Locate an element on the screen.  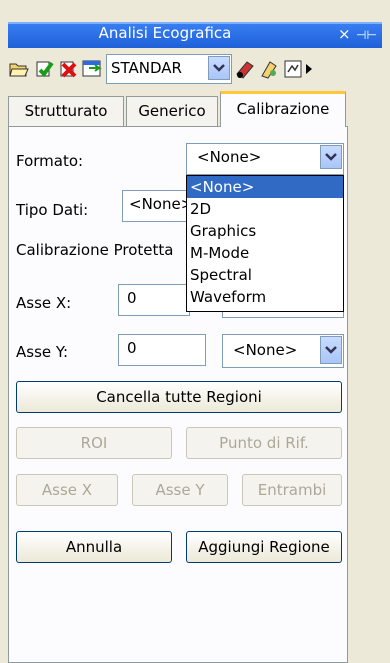
more-icon is located at coordinates (309, 69).